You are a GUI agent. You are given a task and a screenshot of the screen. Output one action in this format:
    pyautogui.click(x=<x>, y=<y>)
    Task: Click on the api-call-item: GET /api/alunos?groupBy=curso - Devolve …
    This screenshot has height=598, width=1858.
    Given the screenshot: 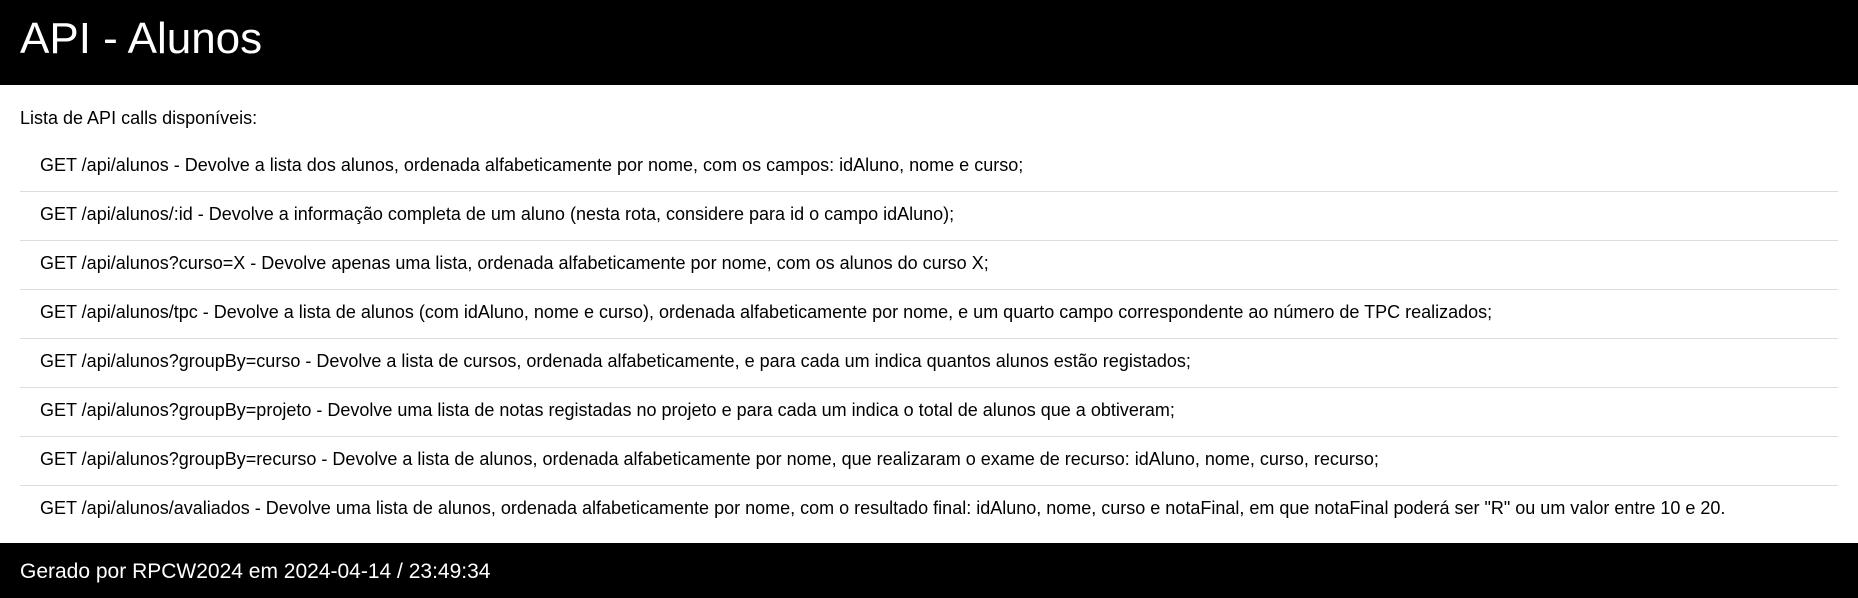 What is the action you would take?
    pyautogui.click(x=929, y=363)
    